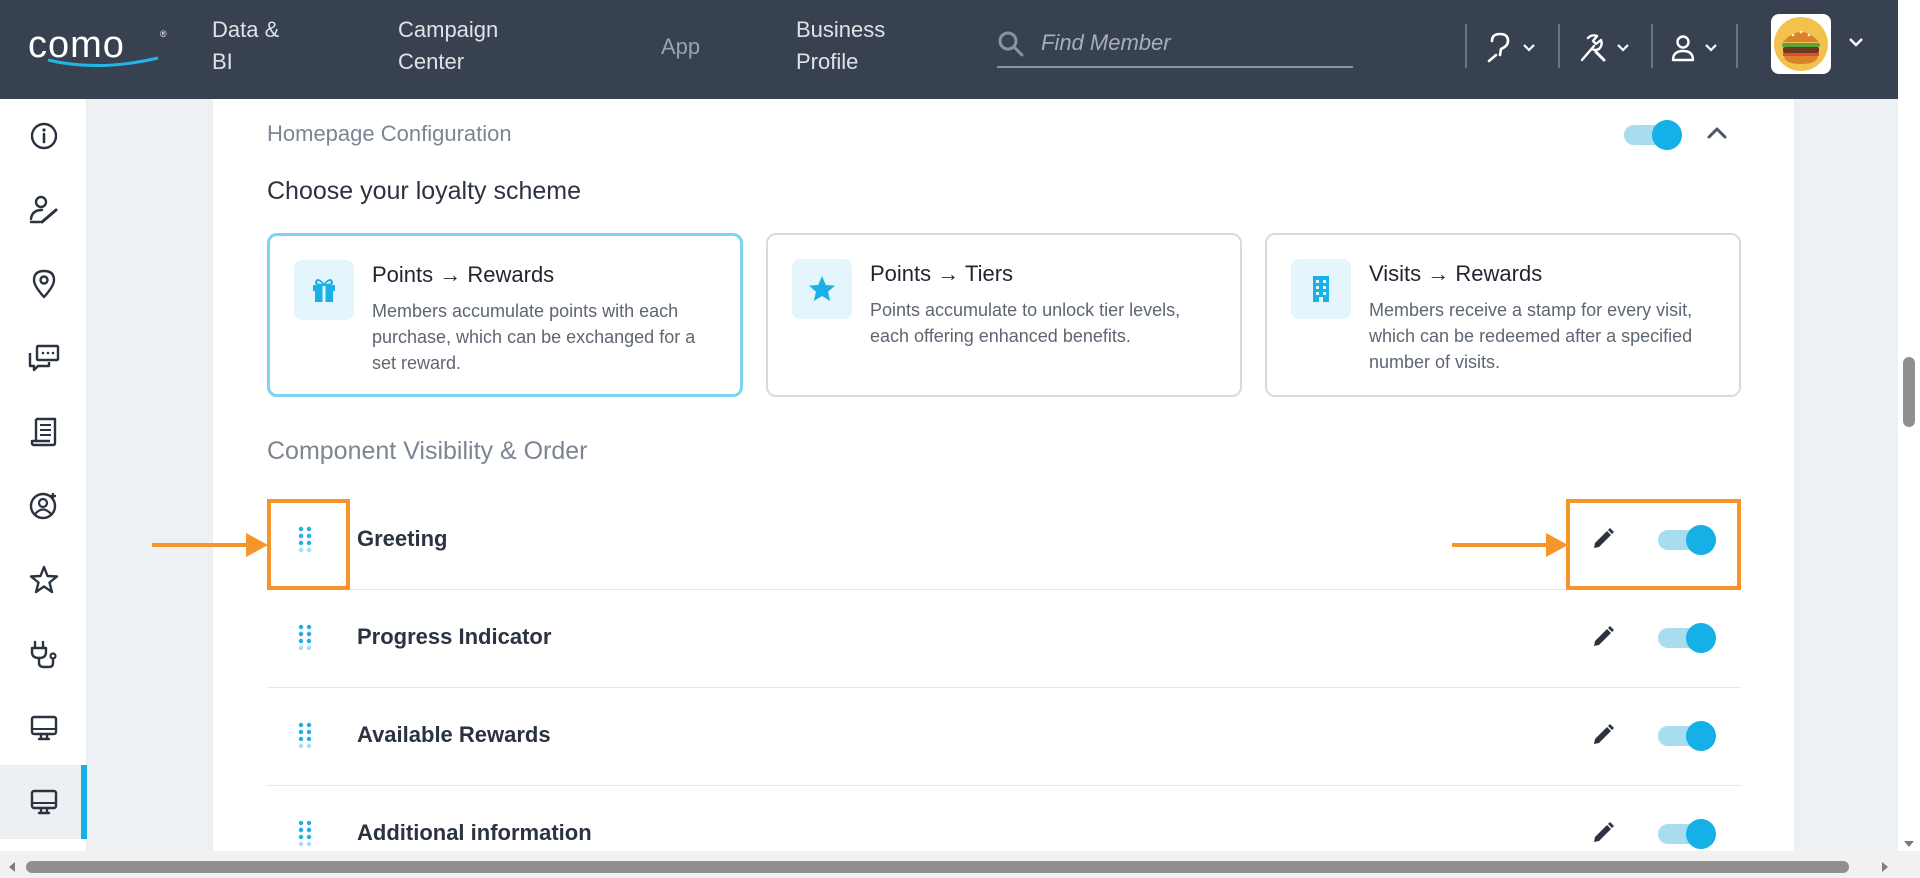  Describe the element at coordinates (427, 451) in the screenshot. I see `component-visibility-heading: Component Visibility & Order` at that location.